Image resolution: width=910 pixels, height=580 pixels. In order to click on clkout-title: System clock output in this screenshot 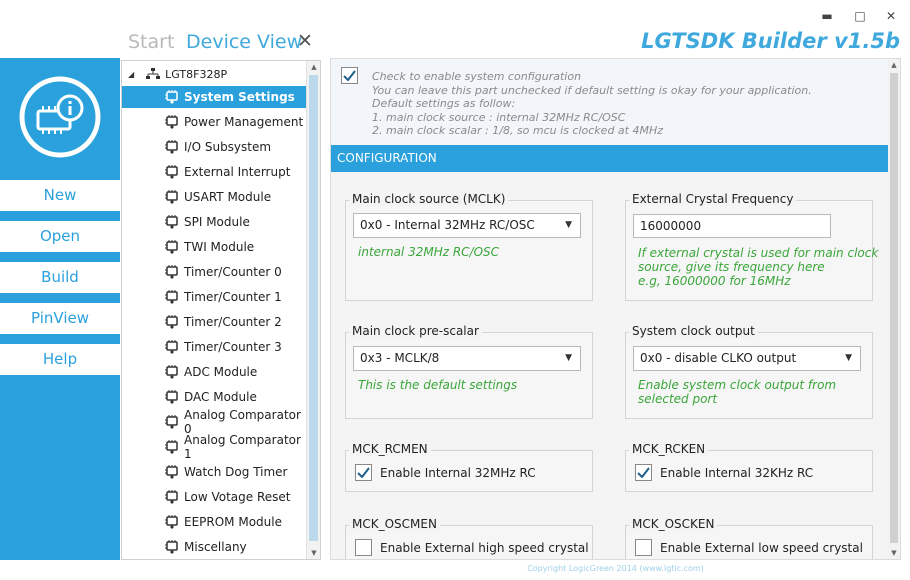, I will do `click(693, 331)`.